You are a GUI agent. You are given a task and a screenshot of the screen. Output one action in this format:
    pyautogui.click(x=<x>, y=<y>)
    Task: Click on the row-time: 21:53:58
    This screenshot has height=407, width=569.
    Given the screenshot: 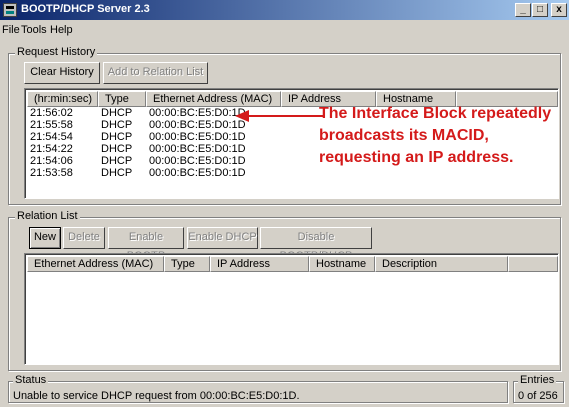 What is the action you would take?
    pyautogui.click(x=51, y=173)
    